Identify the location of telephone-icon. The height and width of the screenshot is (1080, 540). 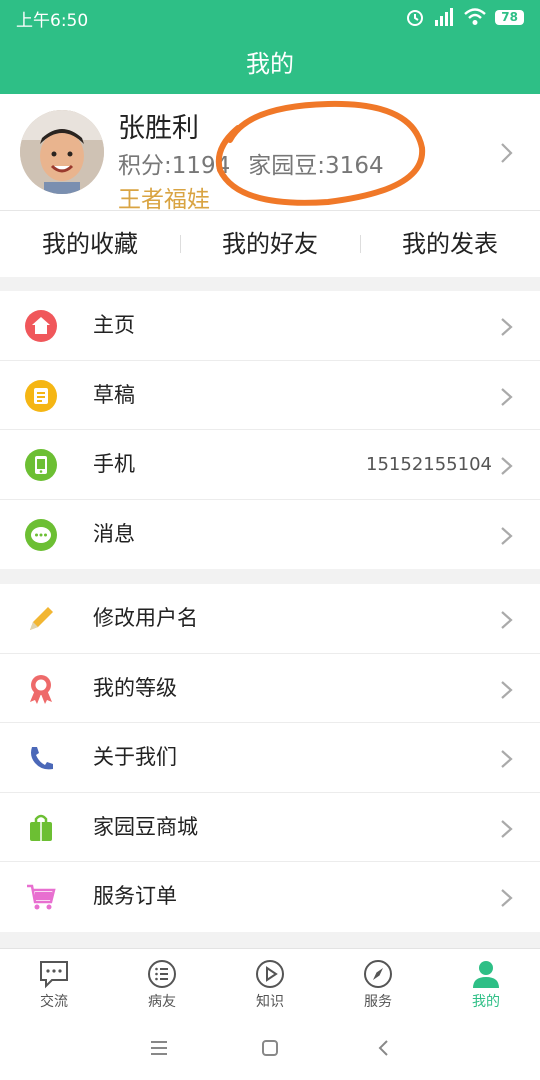
(41, 758).